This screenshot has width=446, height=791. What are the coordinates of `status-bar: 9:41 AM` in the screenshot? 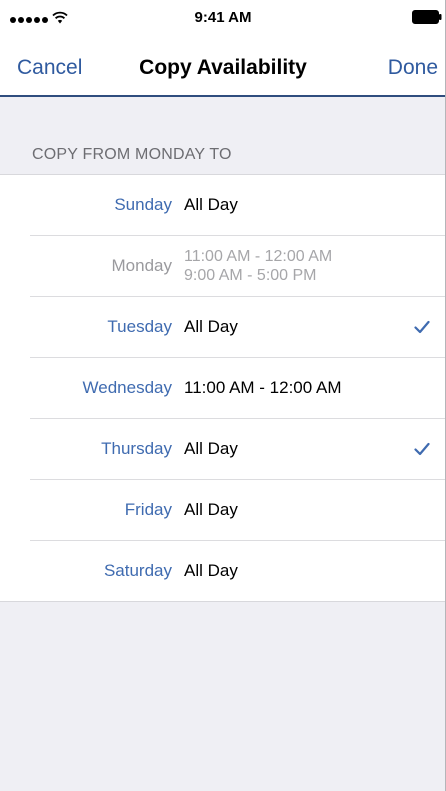 It's located at (223, 18).